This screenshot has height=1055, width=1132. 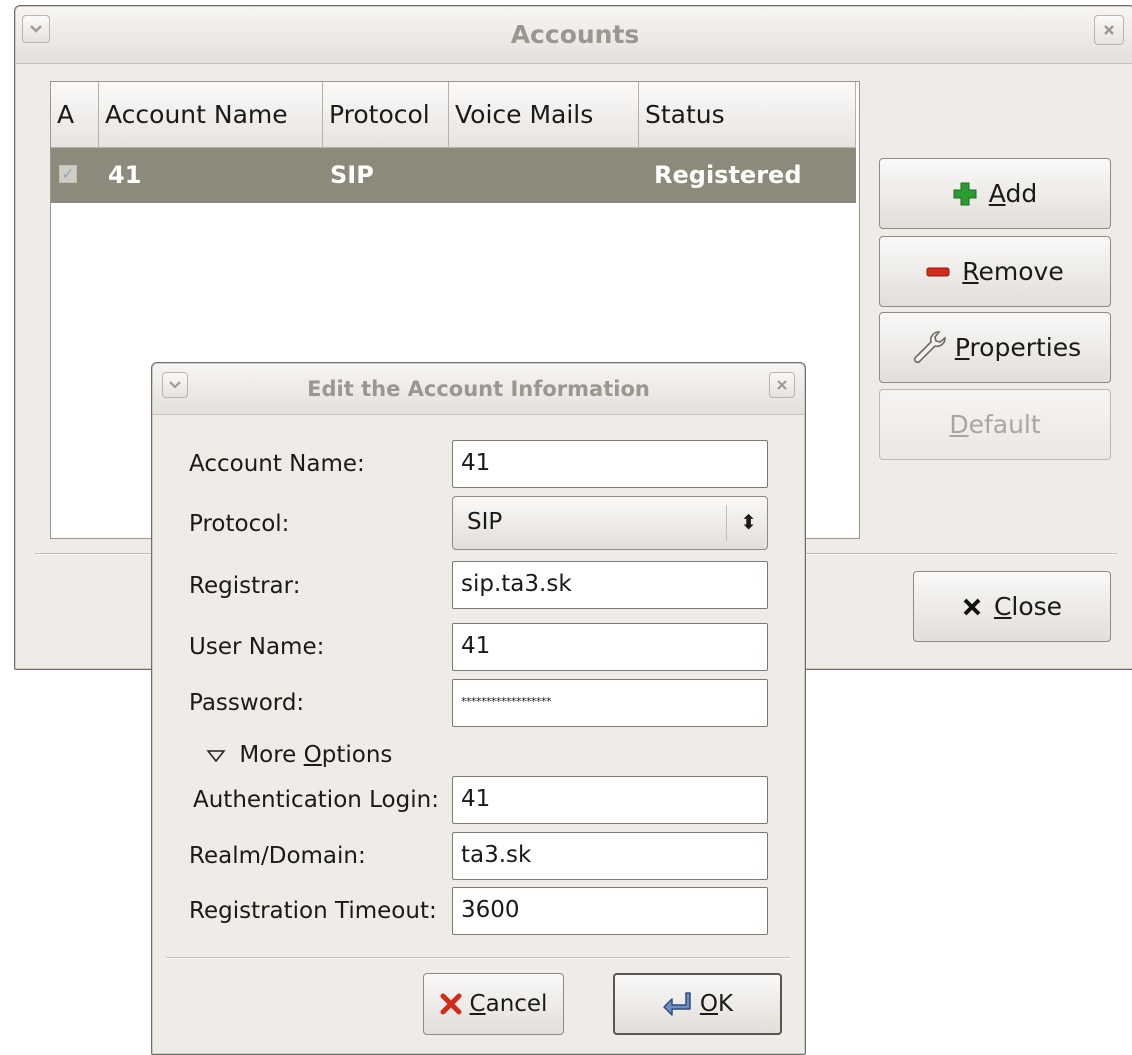 I want to click on edit-dialog-titlebar: Edit the Account Information, so click(x=478, y=389).